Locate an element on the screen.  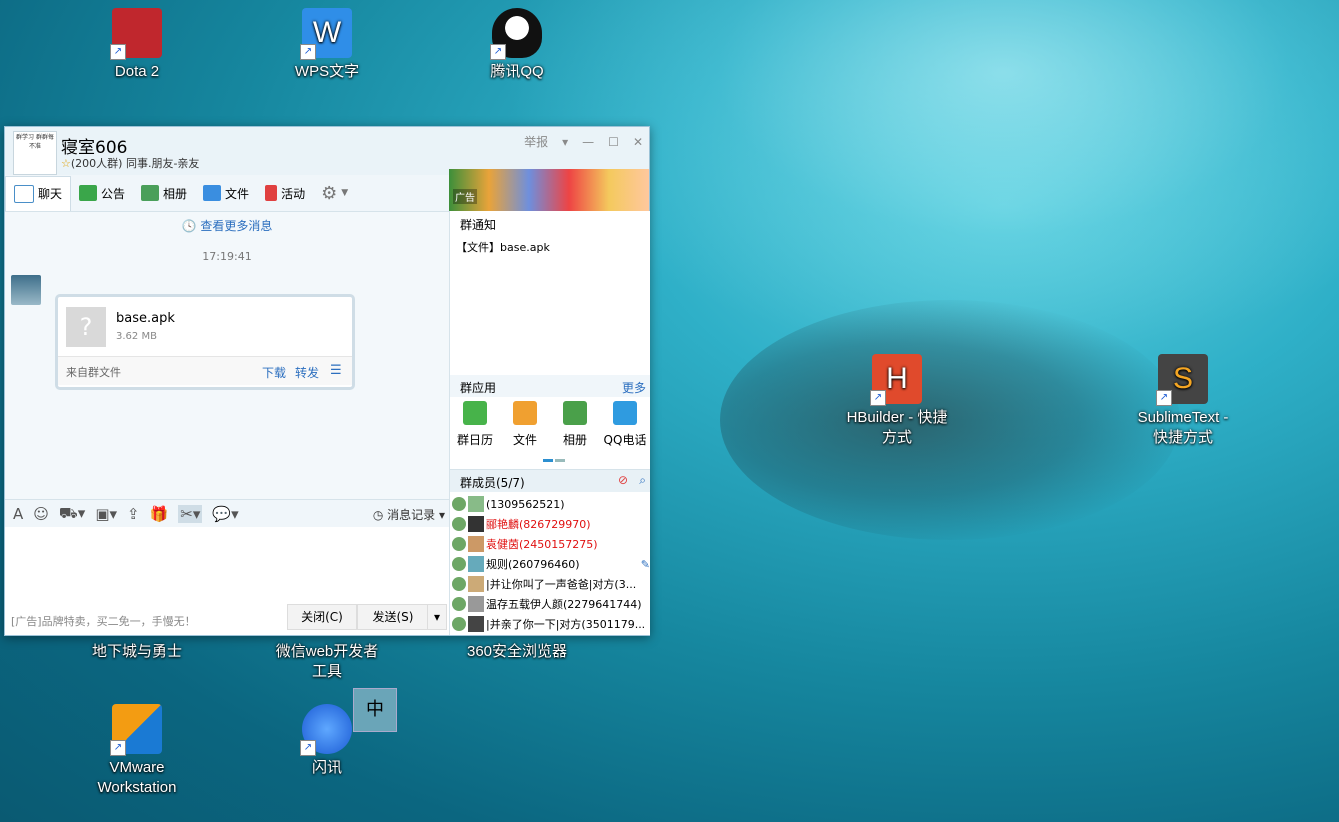
qq-penguin-icon: ↗ is located at coordinates (516, 34).